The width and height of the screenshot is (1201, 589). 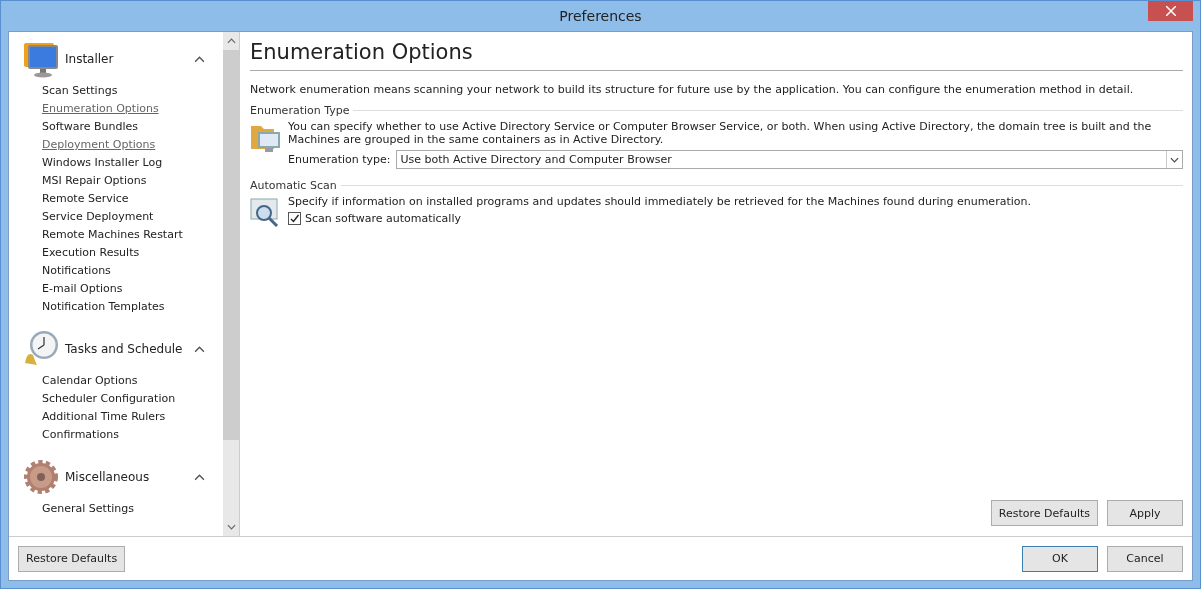 I want to click on sidebar-link: Remote Service, so click(x=132, y=199).